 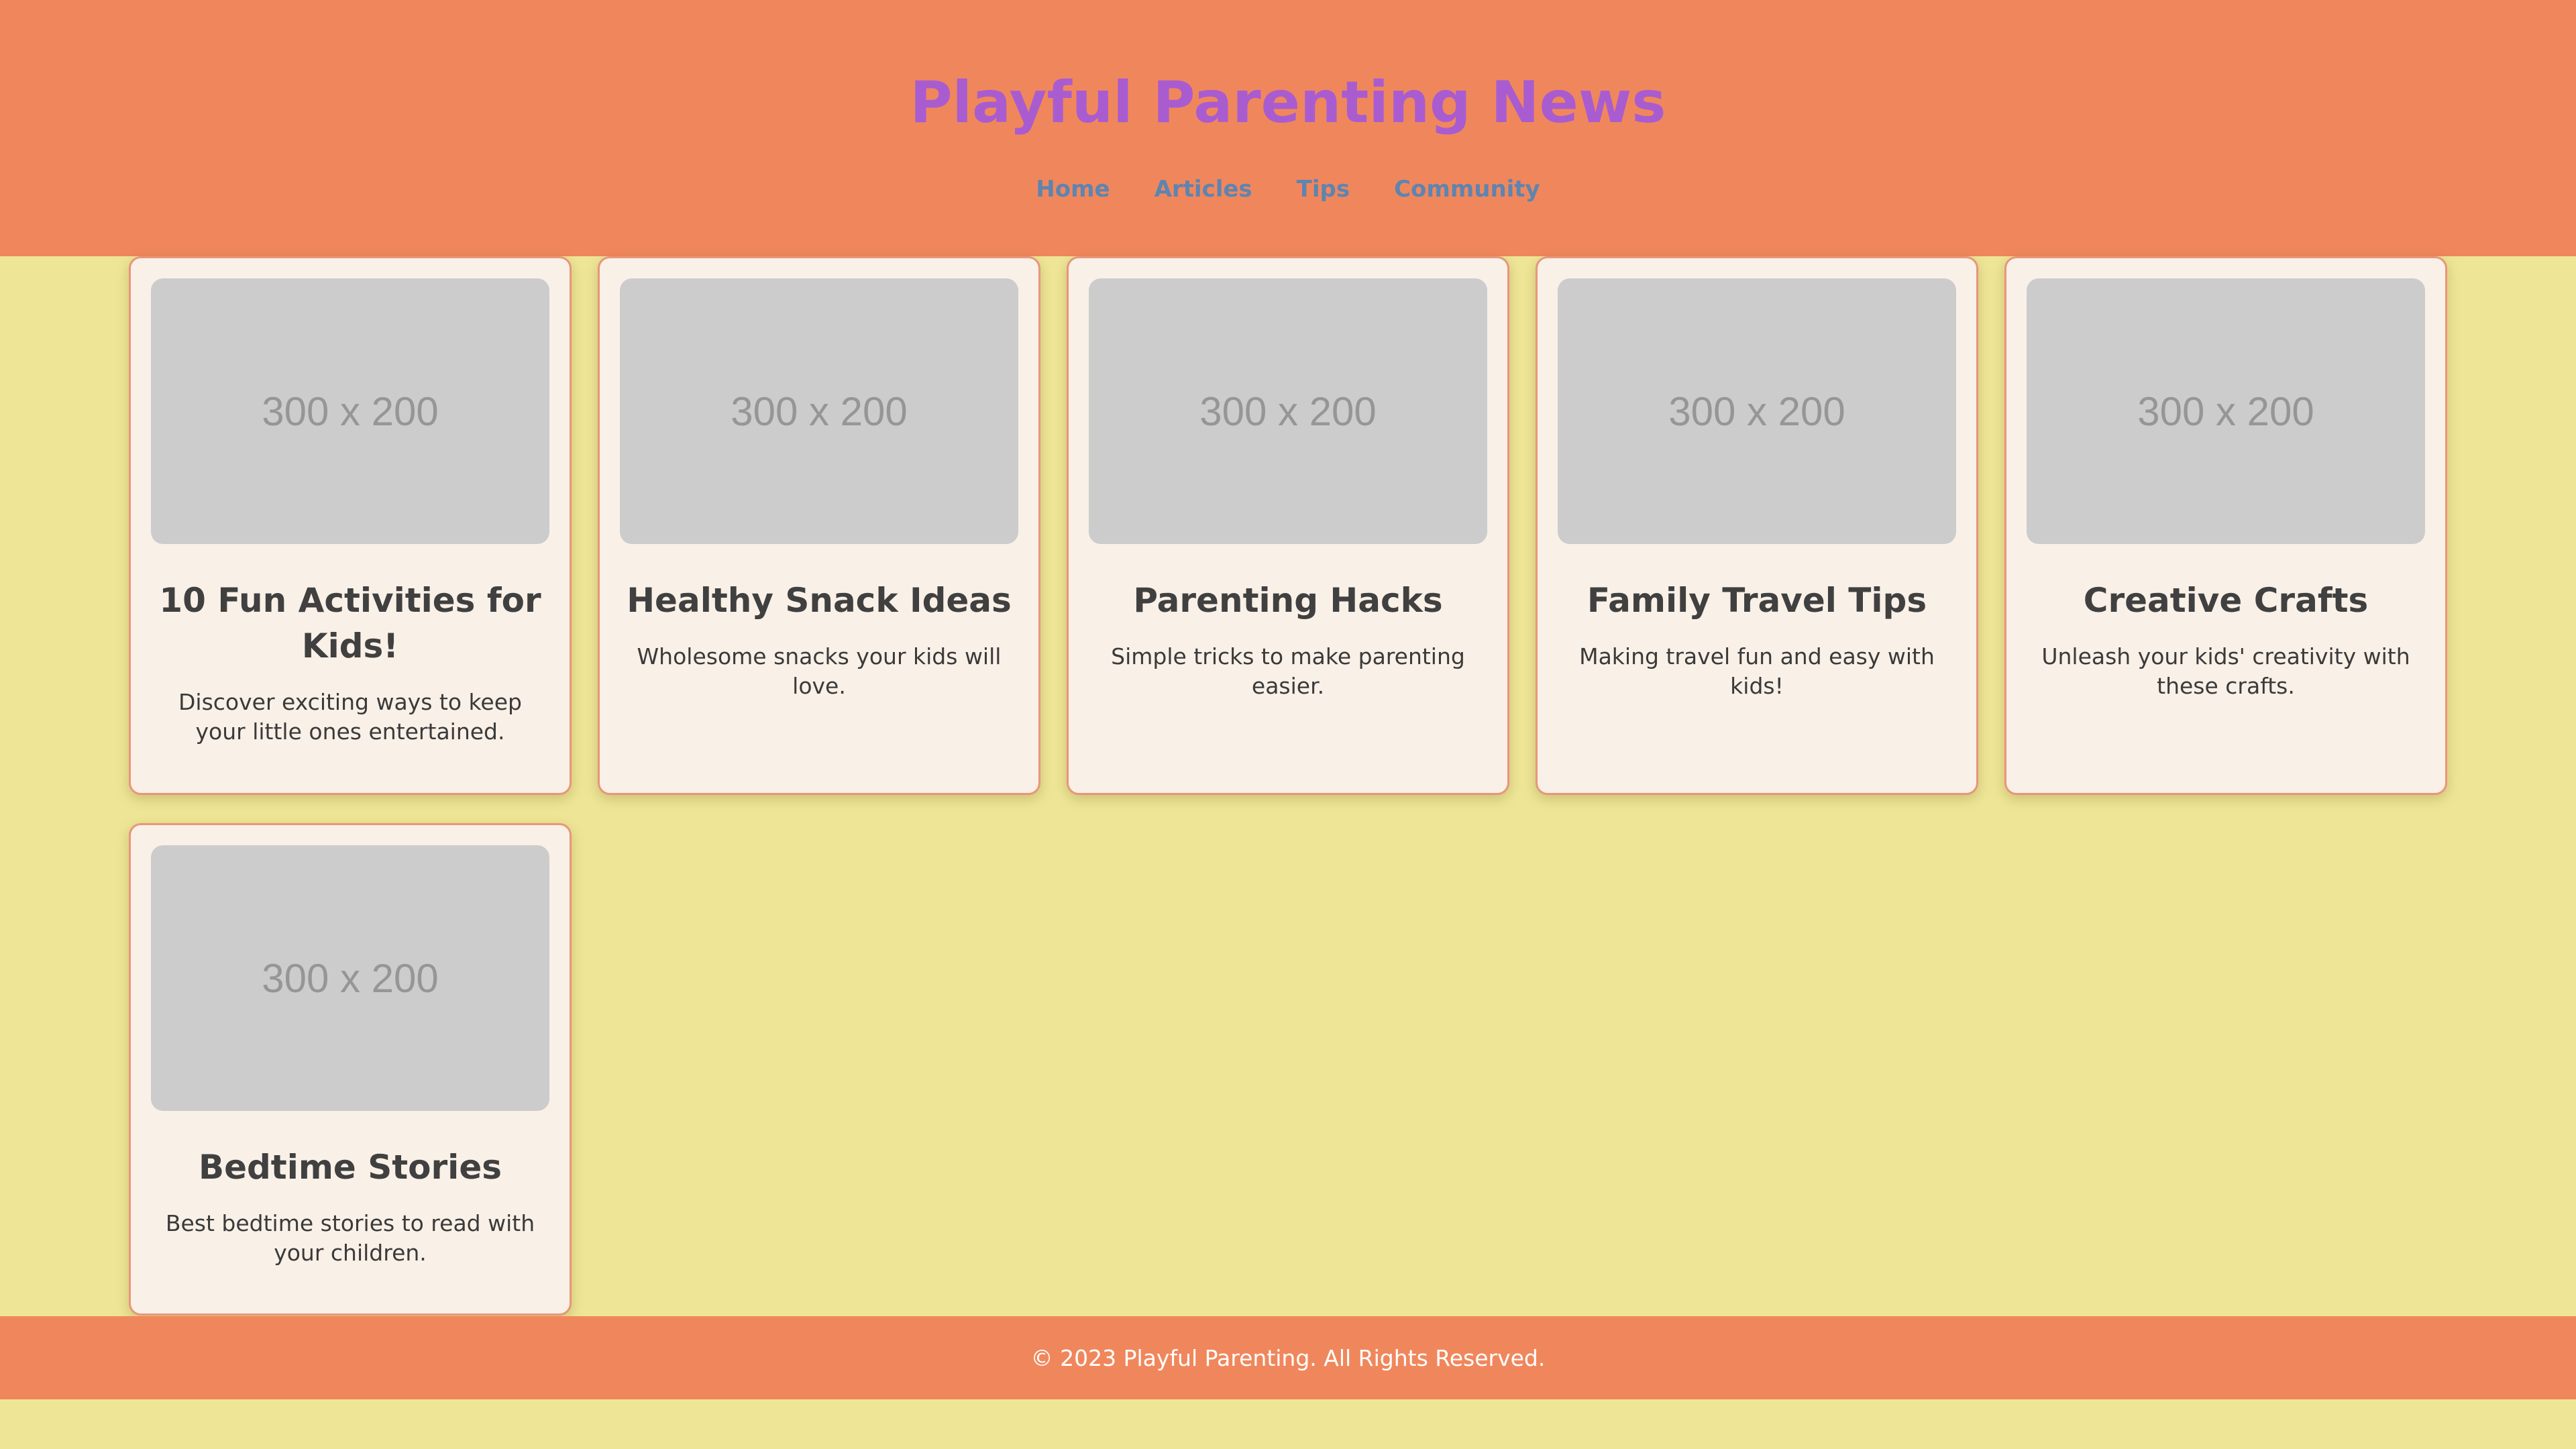 What do you see at coordinates (819, 600) in the screenshot?
I see `article-title: Healthy Snack Ideas` at bounding box center [819, 600].